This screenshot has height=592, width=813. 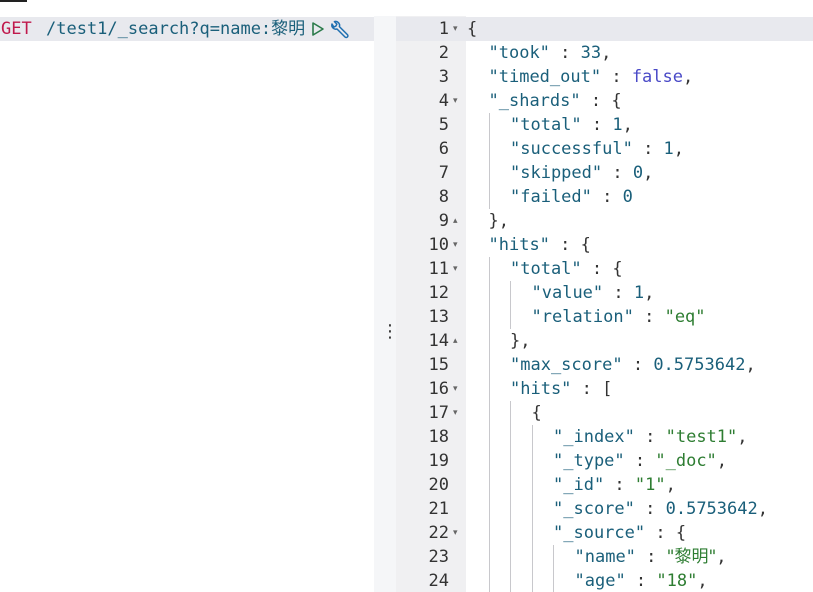 What do you see at coordinates (604, 317) in the screenshot?
I see `code-line: 13 "relation" : "eq"` at bounding box center [604, 317].